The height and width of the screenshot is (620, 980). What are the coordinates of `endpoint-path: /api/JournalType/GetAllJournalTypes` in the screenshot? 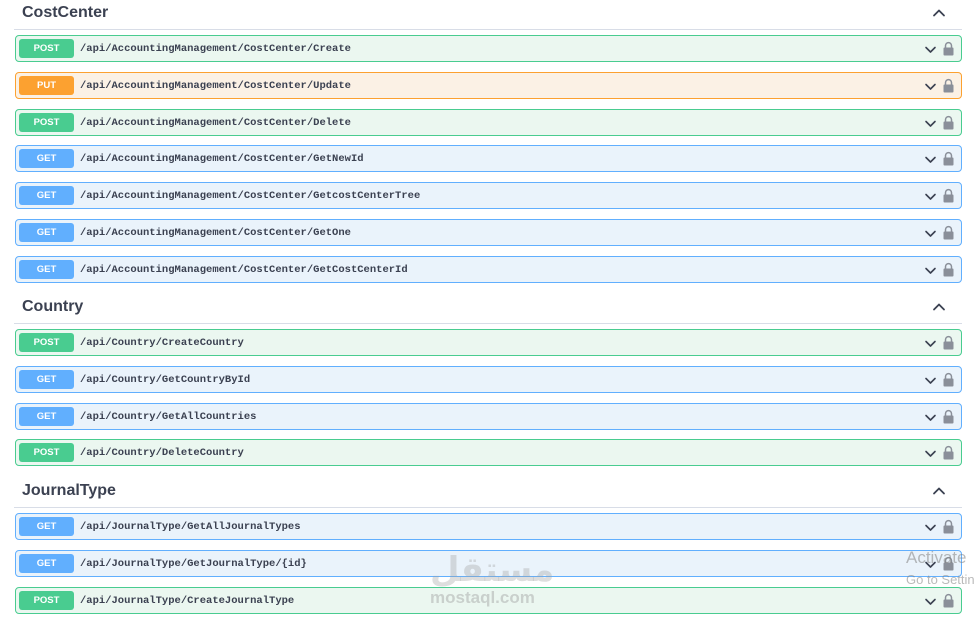 It's located at (190, 527).